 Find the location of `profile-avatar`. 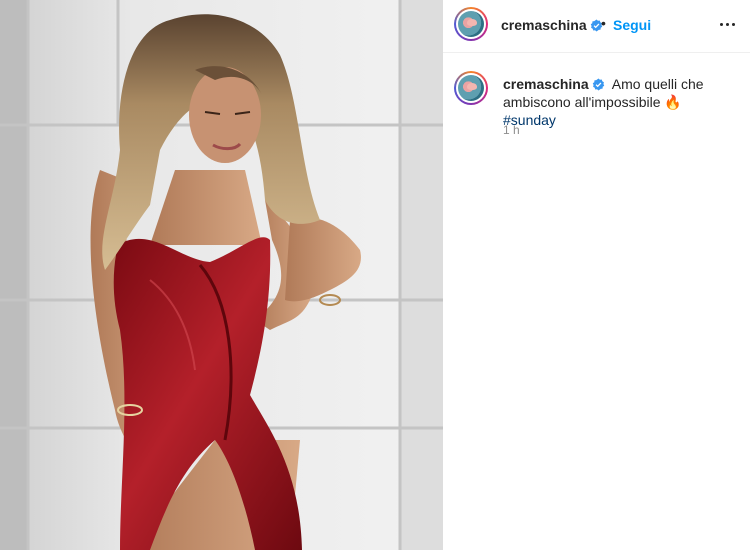

profile-avatar is located at coordinates (471, 24).